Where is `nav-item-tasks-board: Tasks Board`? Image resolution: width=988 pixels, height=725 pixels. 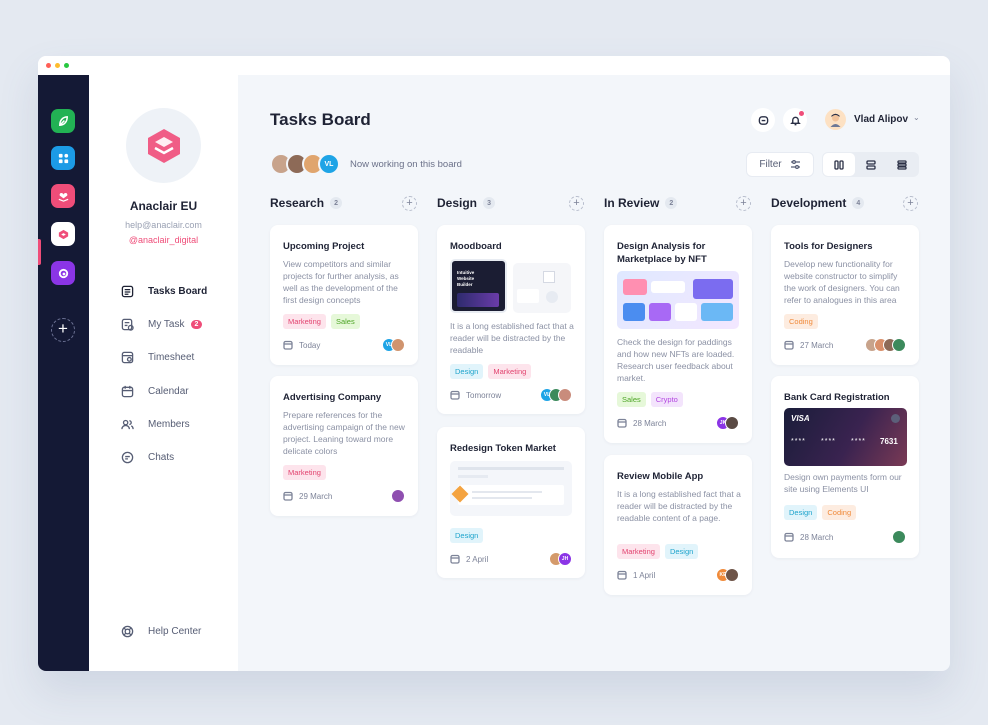
nav-item-tasks-board: Tasks Board is located at coordinates (164, 291).